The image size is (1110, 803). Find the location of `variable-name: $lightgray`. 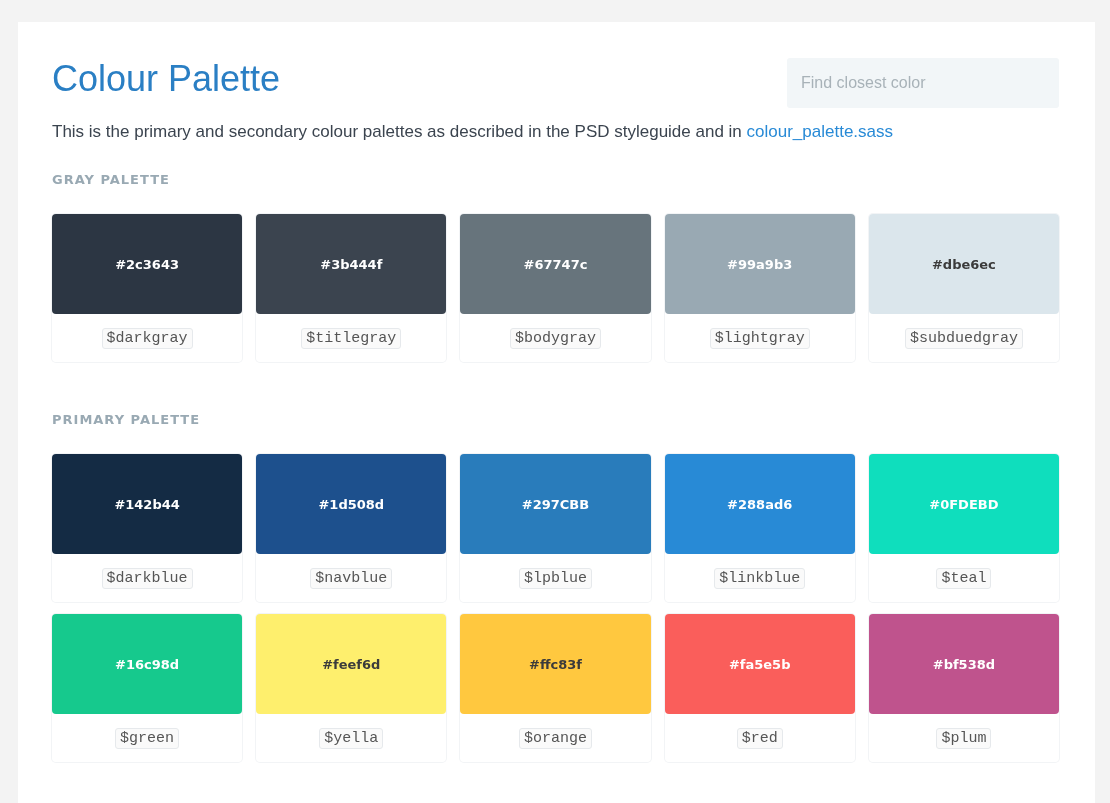

variable-name: $lightgray is located at coordinates (759, 338).